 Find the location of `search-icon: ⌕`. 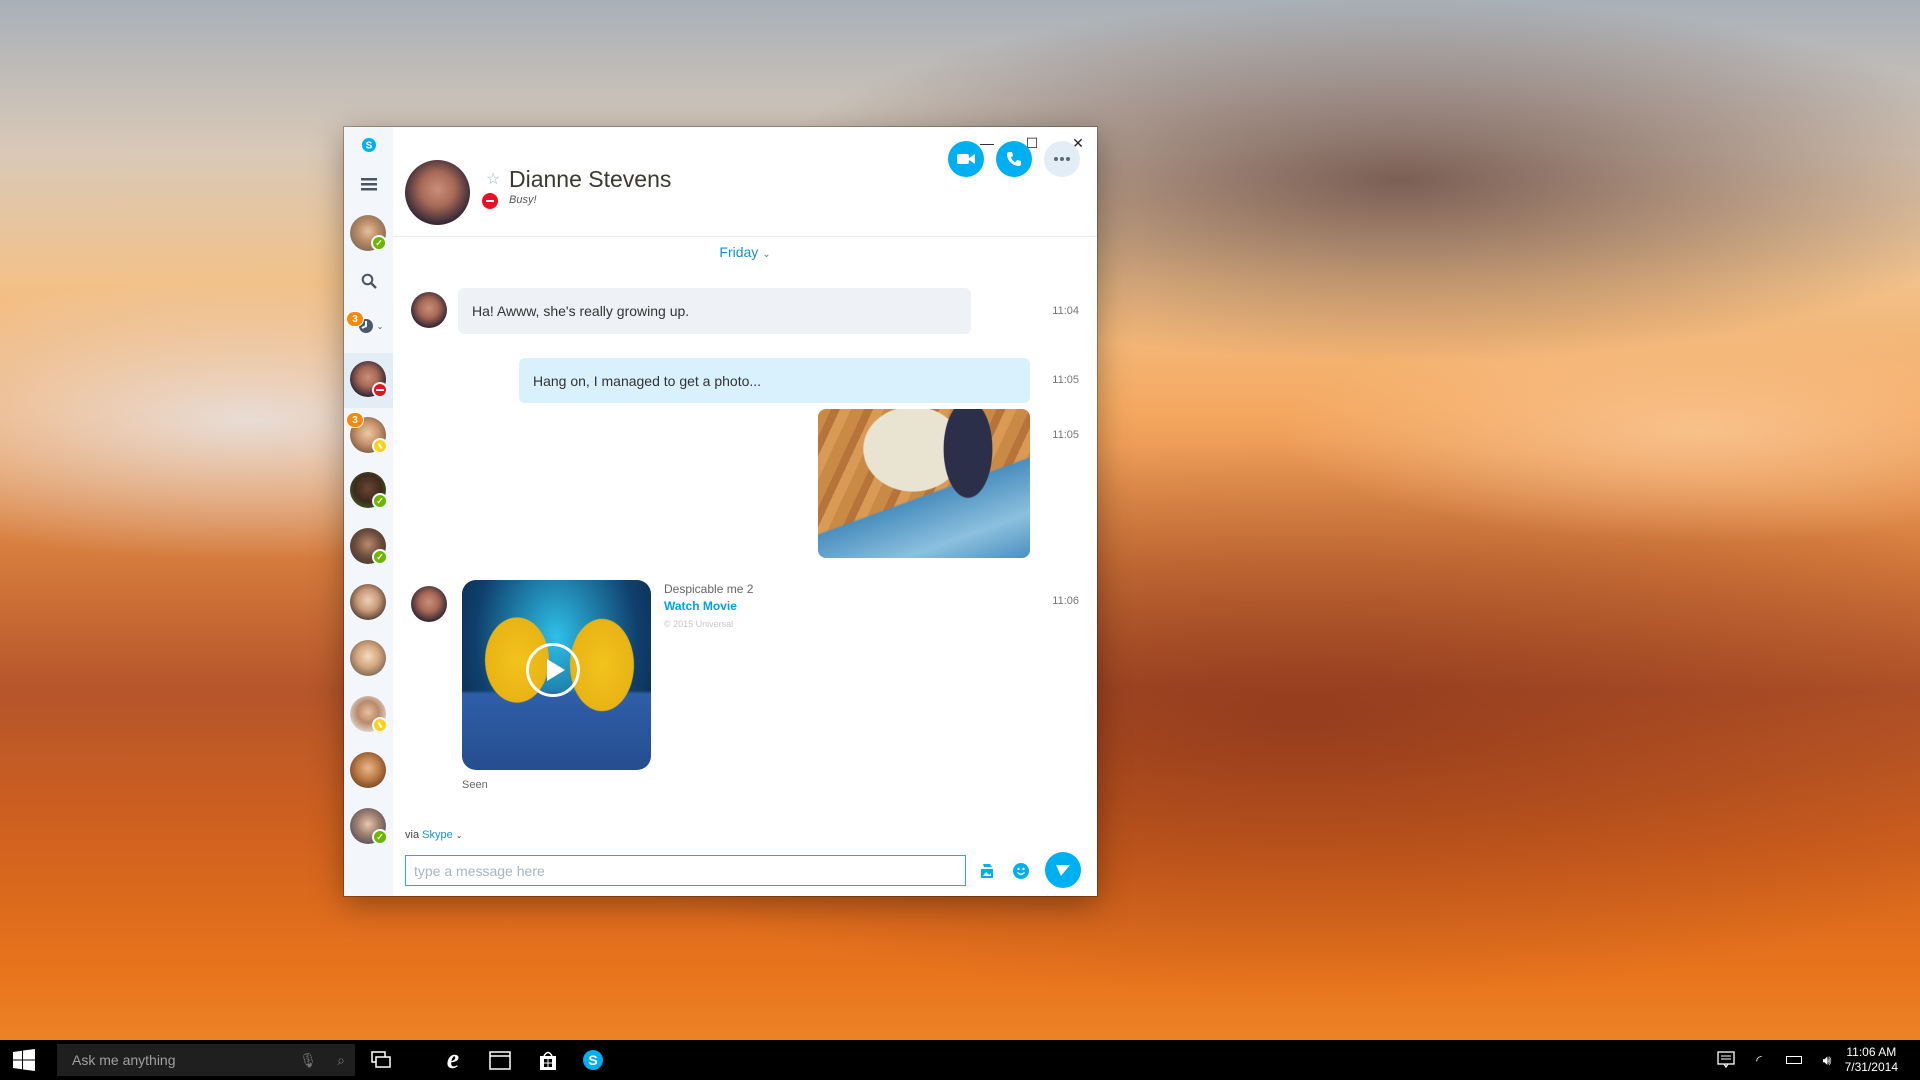

search-icon: ⌕ is located at coordinates (341, 1060).